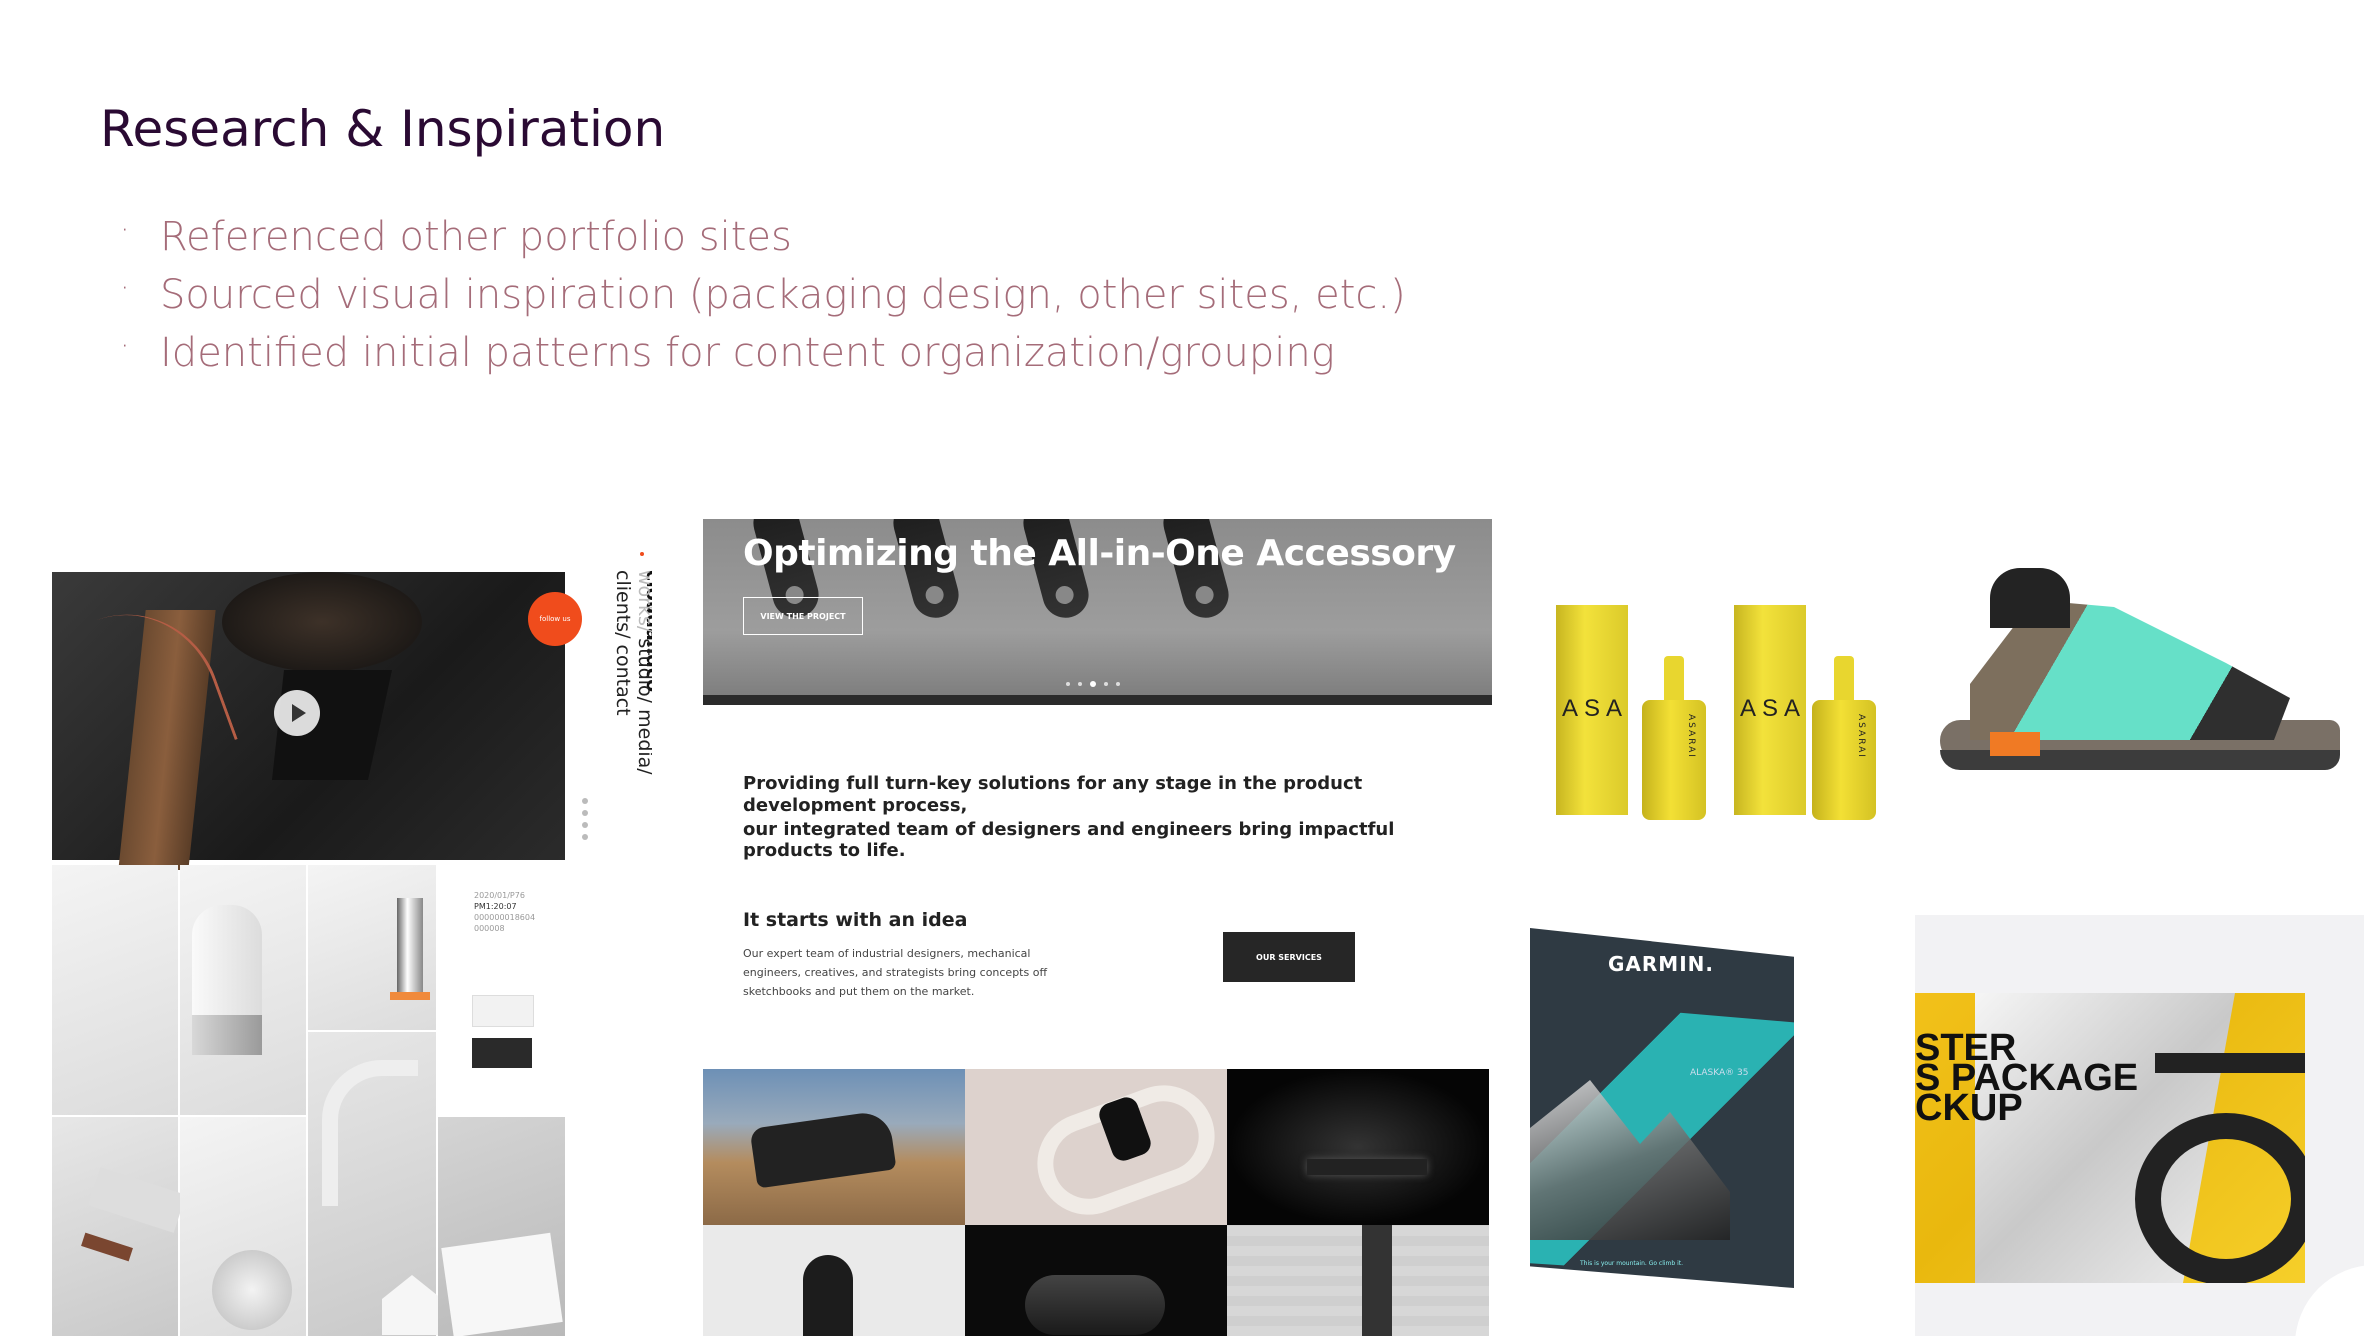 This screenshot has height=1336, width=2364. What do you see at coordinates (1096, 1280) in the screenshot?
I see `project-tile-headset` at bounding box center [1096, 1280].